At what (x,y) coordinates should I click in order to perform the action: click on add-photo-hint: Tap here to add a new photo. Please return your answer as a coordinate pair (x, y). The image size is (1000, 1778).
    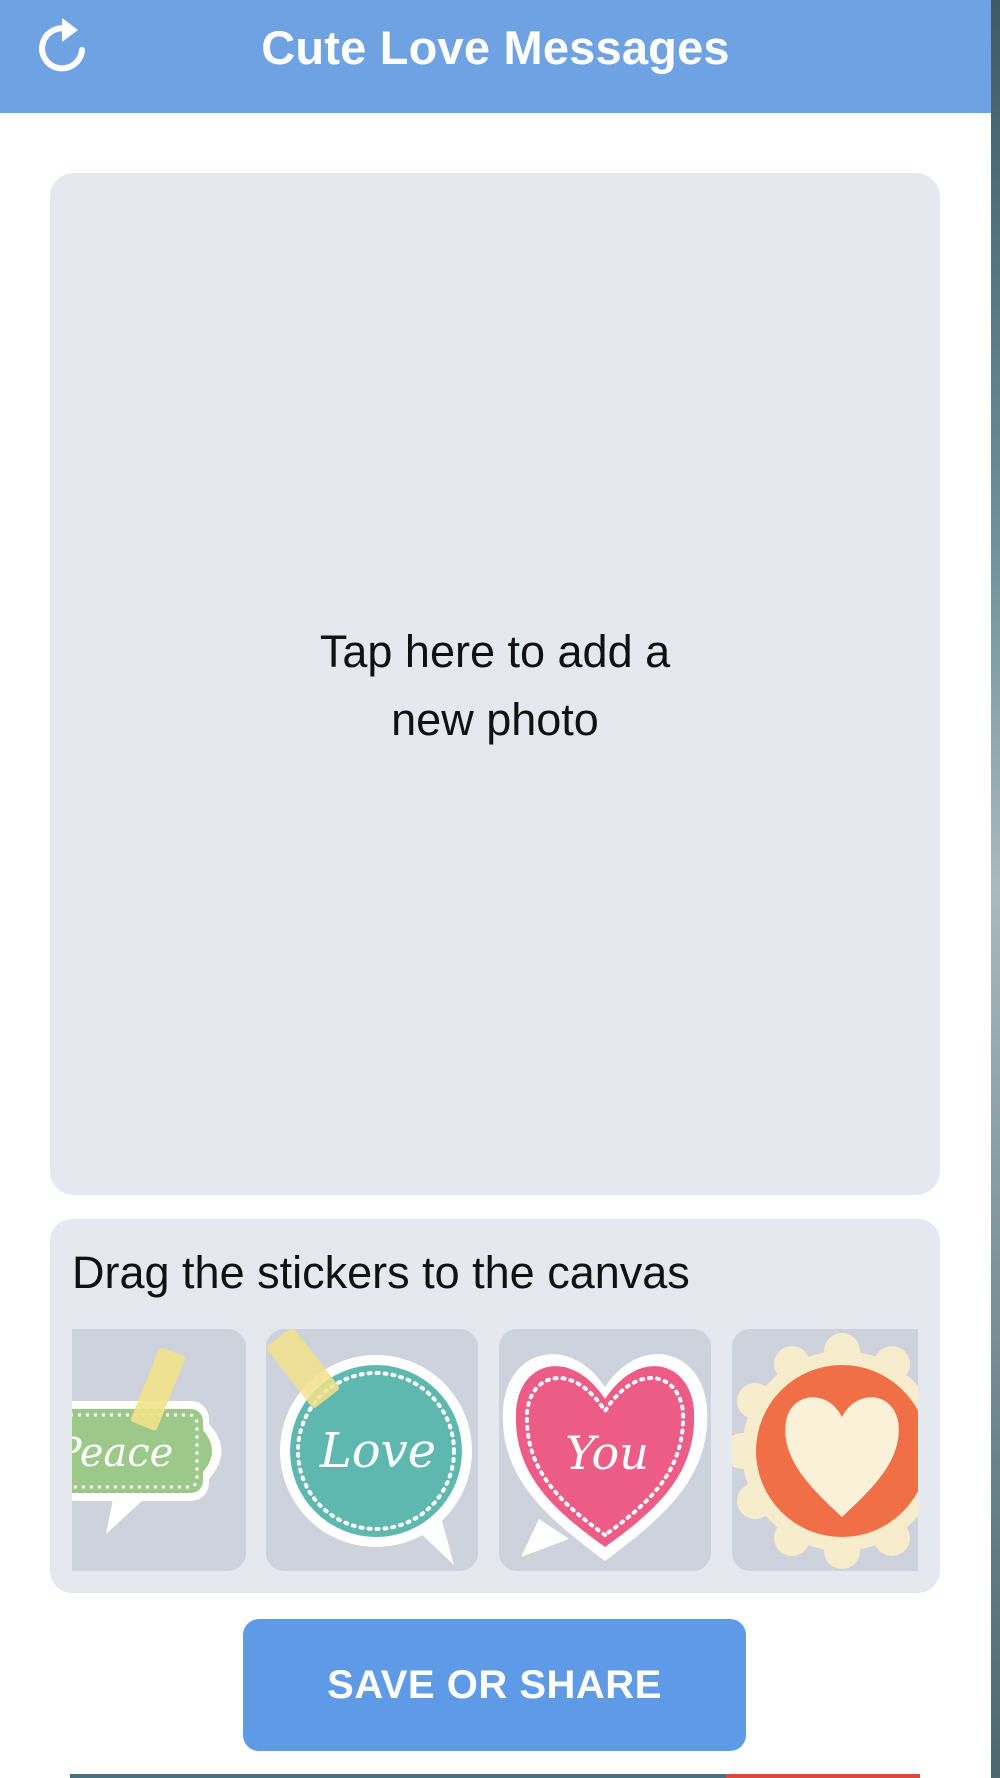
    Looking at the image, I should click on (495, 685).